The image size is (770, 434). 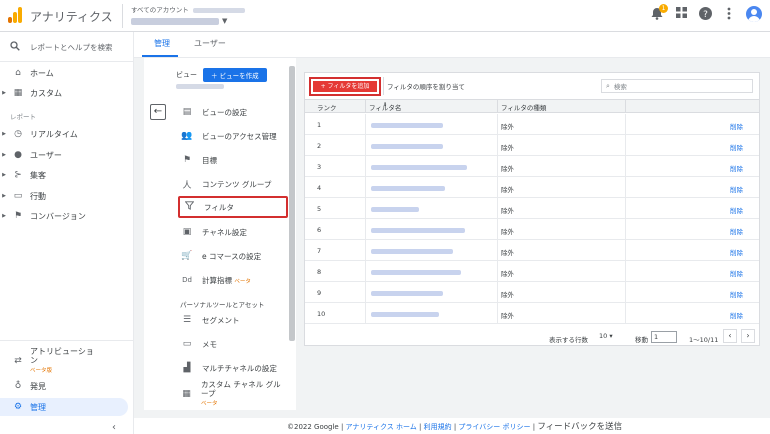 I want to click on page-range: 1～10/11, so click(x=704, y=340).